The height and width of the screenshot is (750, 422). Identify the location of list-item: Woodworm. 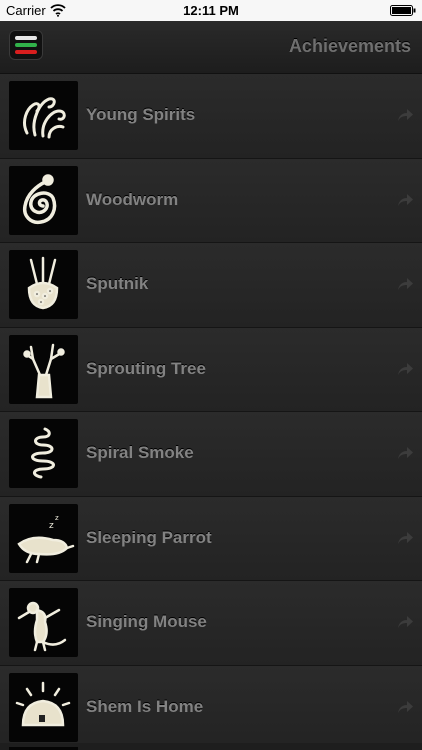
(211, 200).